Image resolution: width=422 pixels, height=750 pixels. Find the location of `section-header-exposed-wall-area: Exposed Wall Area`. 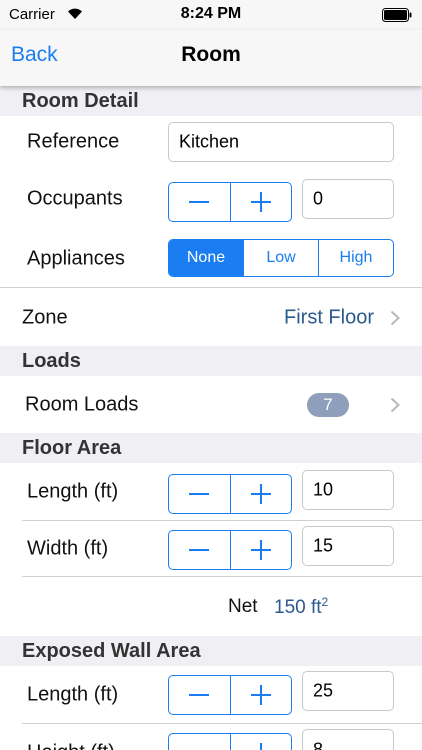

section-header-exposed-wall-area: Exposed Wall Area is located at coordinates (211, 651).